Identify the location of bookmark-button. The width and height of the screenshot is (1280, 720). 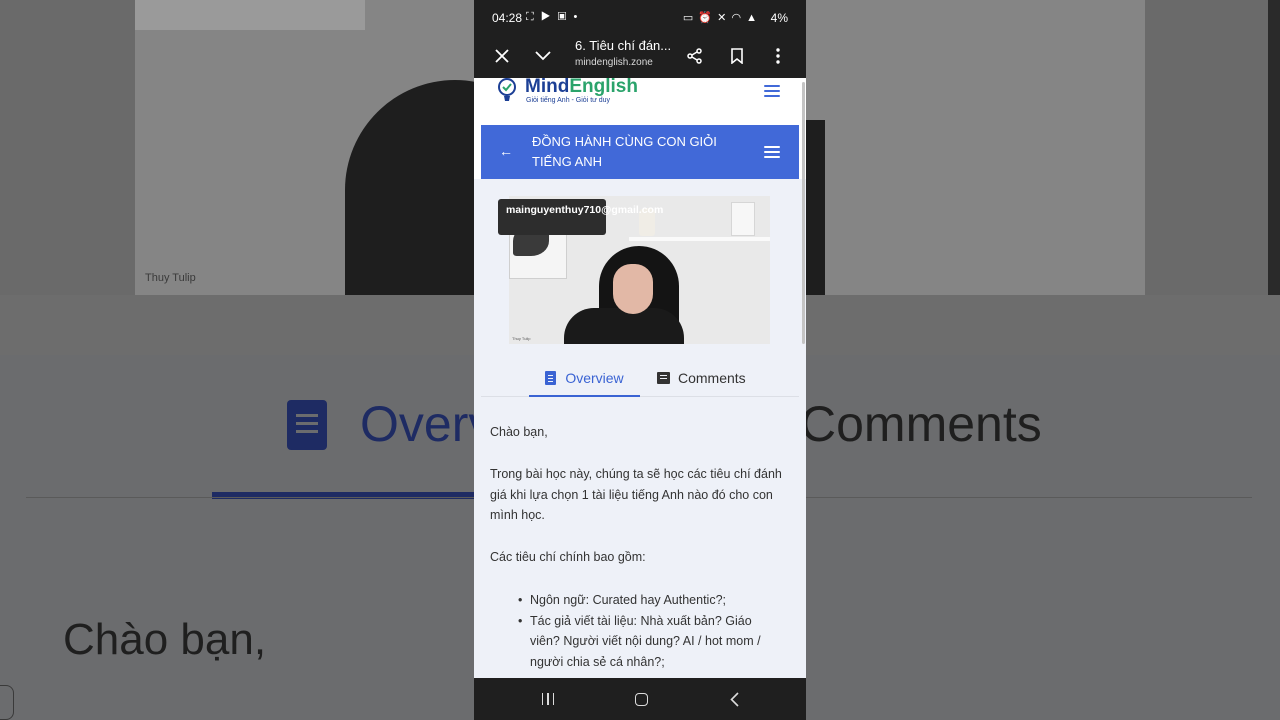
(737, 56).